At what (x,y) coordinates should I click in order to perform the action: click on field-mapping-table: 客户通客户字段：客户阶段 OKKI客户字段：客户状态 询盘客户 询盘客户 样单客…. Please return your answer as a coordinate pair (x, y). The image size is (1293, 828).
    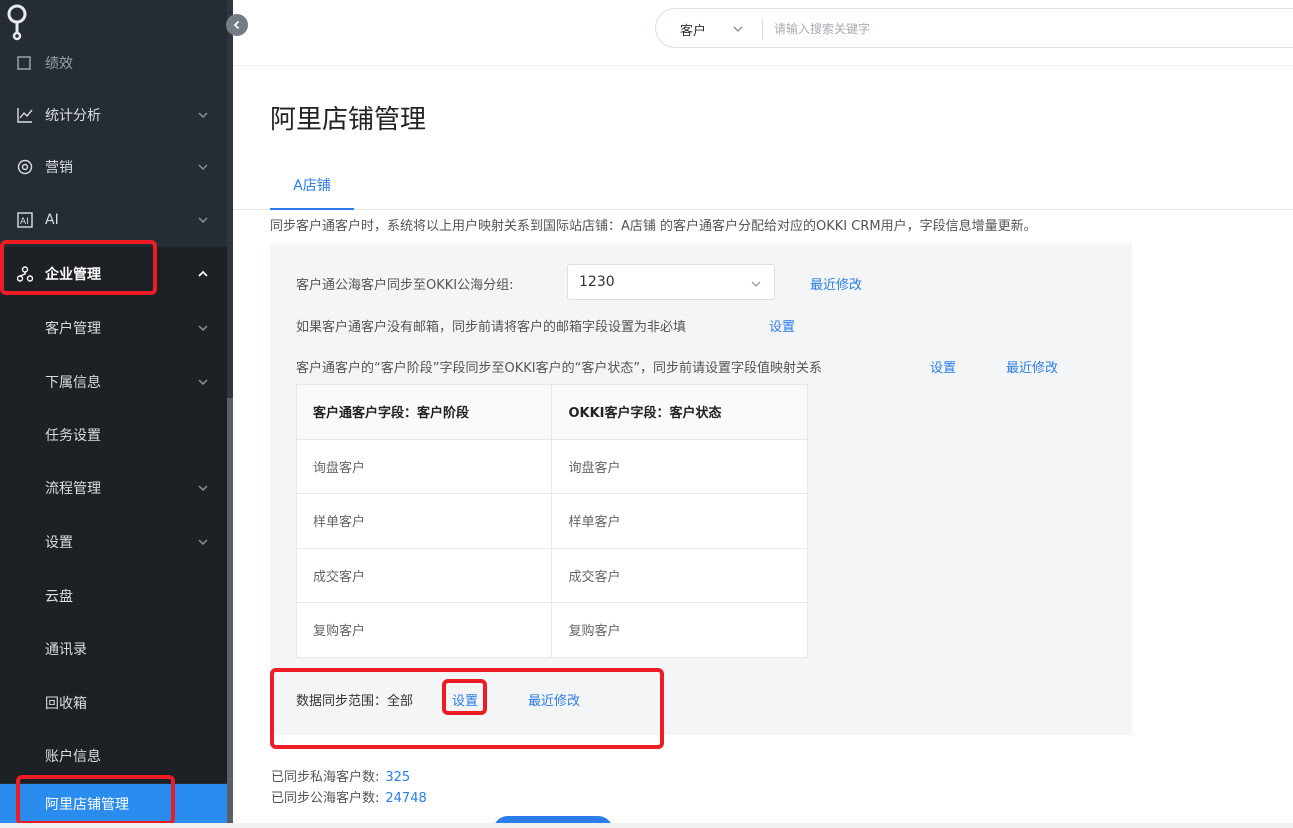
    Looking at the image, I should click on (551, 521).